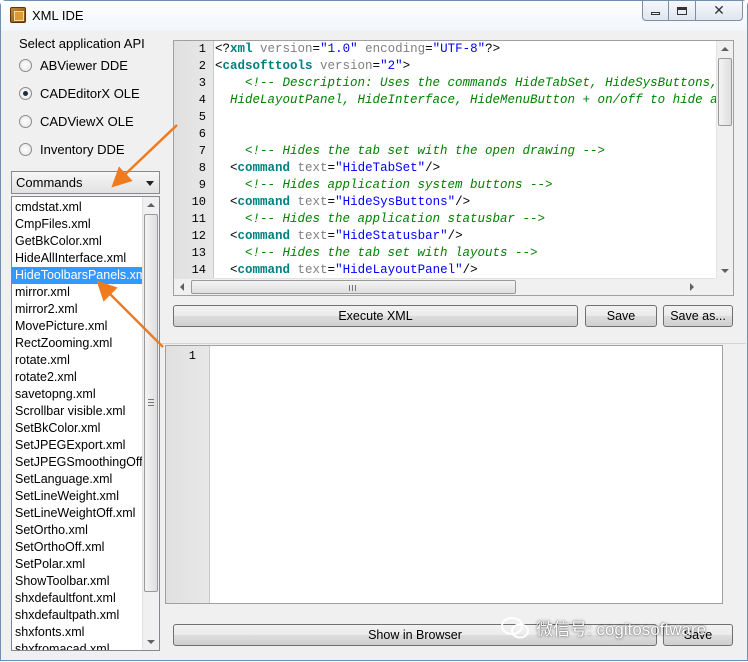 The height and width of the screenshot is (662, 748). I want to click on maximize-button, so click(682, 11).